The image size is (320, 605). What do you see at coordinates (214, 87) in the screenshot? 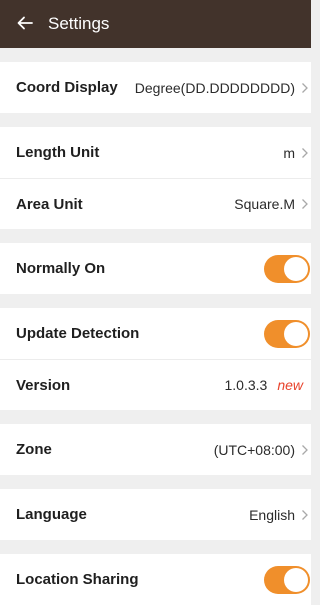
I see `coord-display-value: Degree(DD.DDDDDDDD)` at bounding box center [214, 87].